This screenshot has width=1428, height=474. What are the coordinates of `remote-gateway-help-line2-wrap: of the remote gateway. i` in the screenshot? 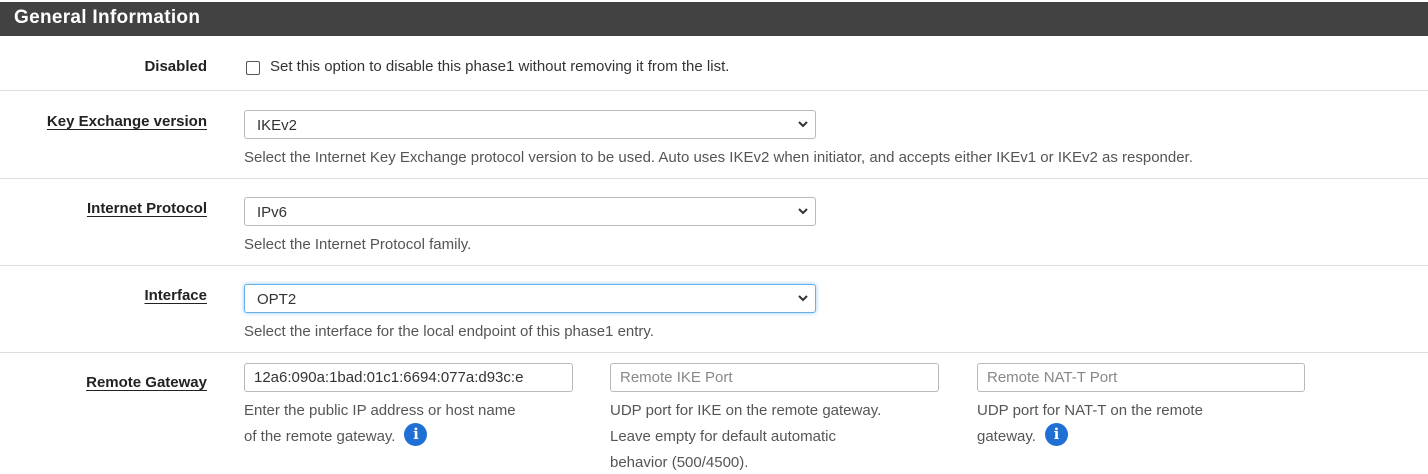 It's located at (414, 436).